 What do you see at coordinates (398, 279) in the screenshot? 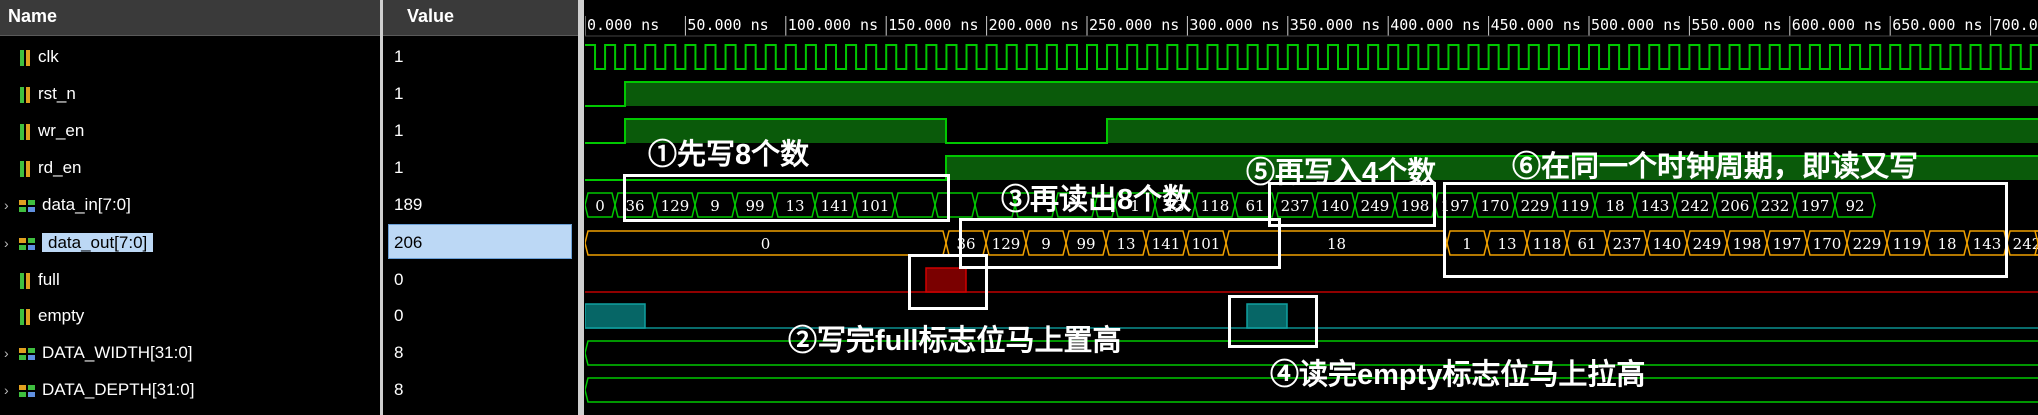
I see `signal-value-full: 0` at bounding box center [398, 279].